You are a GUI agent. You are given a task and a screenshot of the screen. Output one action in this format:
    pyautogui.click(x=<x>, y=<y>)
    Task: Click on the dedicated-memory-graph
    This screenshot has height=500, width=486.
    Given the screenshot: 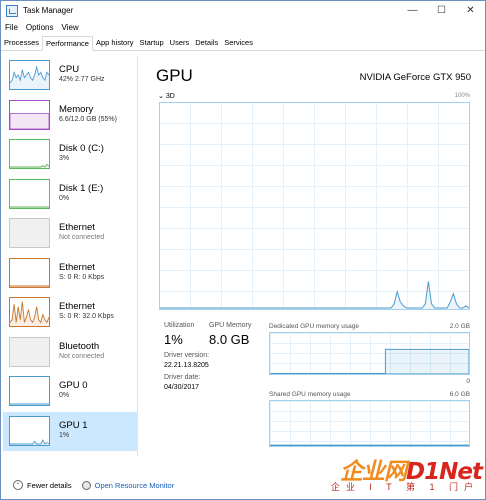 What is the action you would take?
    pyautogui.click(x=369, y=353)
    